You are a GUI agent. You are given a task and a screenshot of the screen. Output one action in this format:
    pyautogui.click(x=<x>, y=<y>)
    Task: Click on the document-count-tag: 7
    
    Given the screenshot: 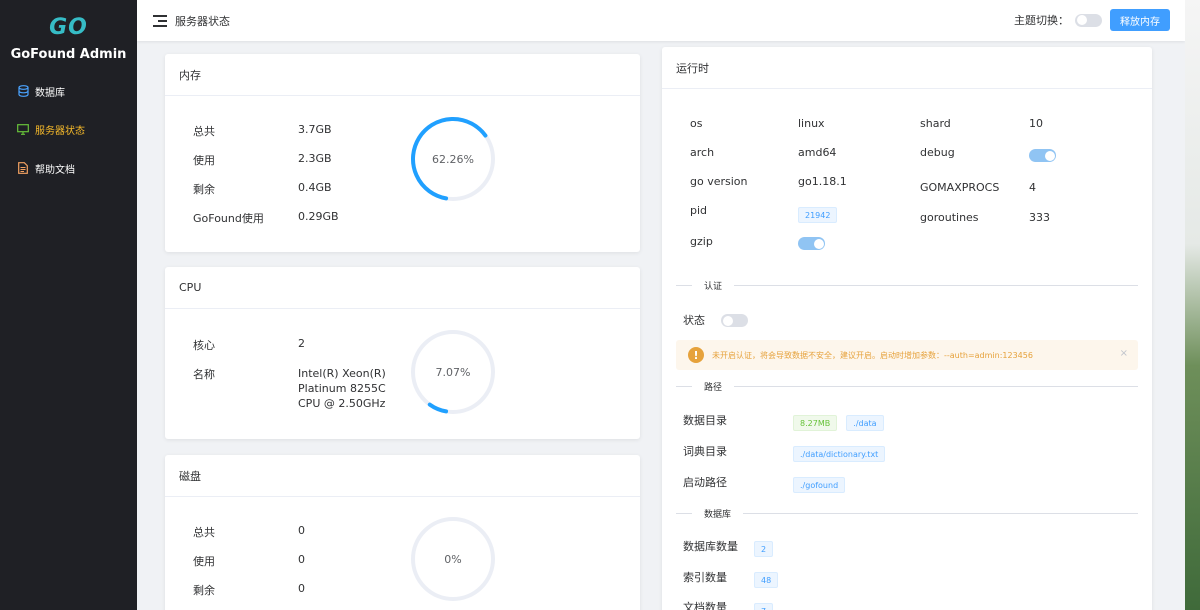 What is the action you would take?
    pyautogui.click(x=764, y=604)
    